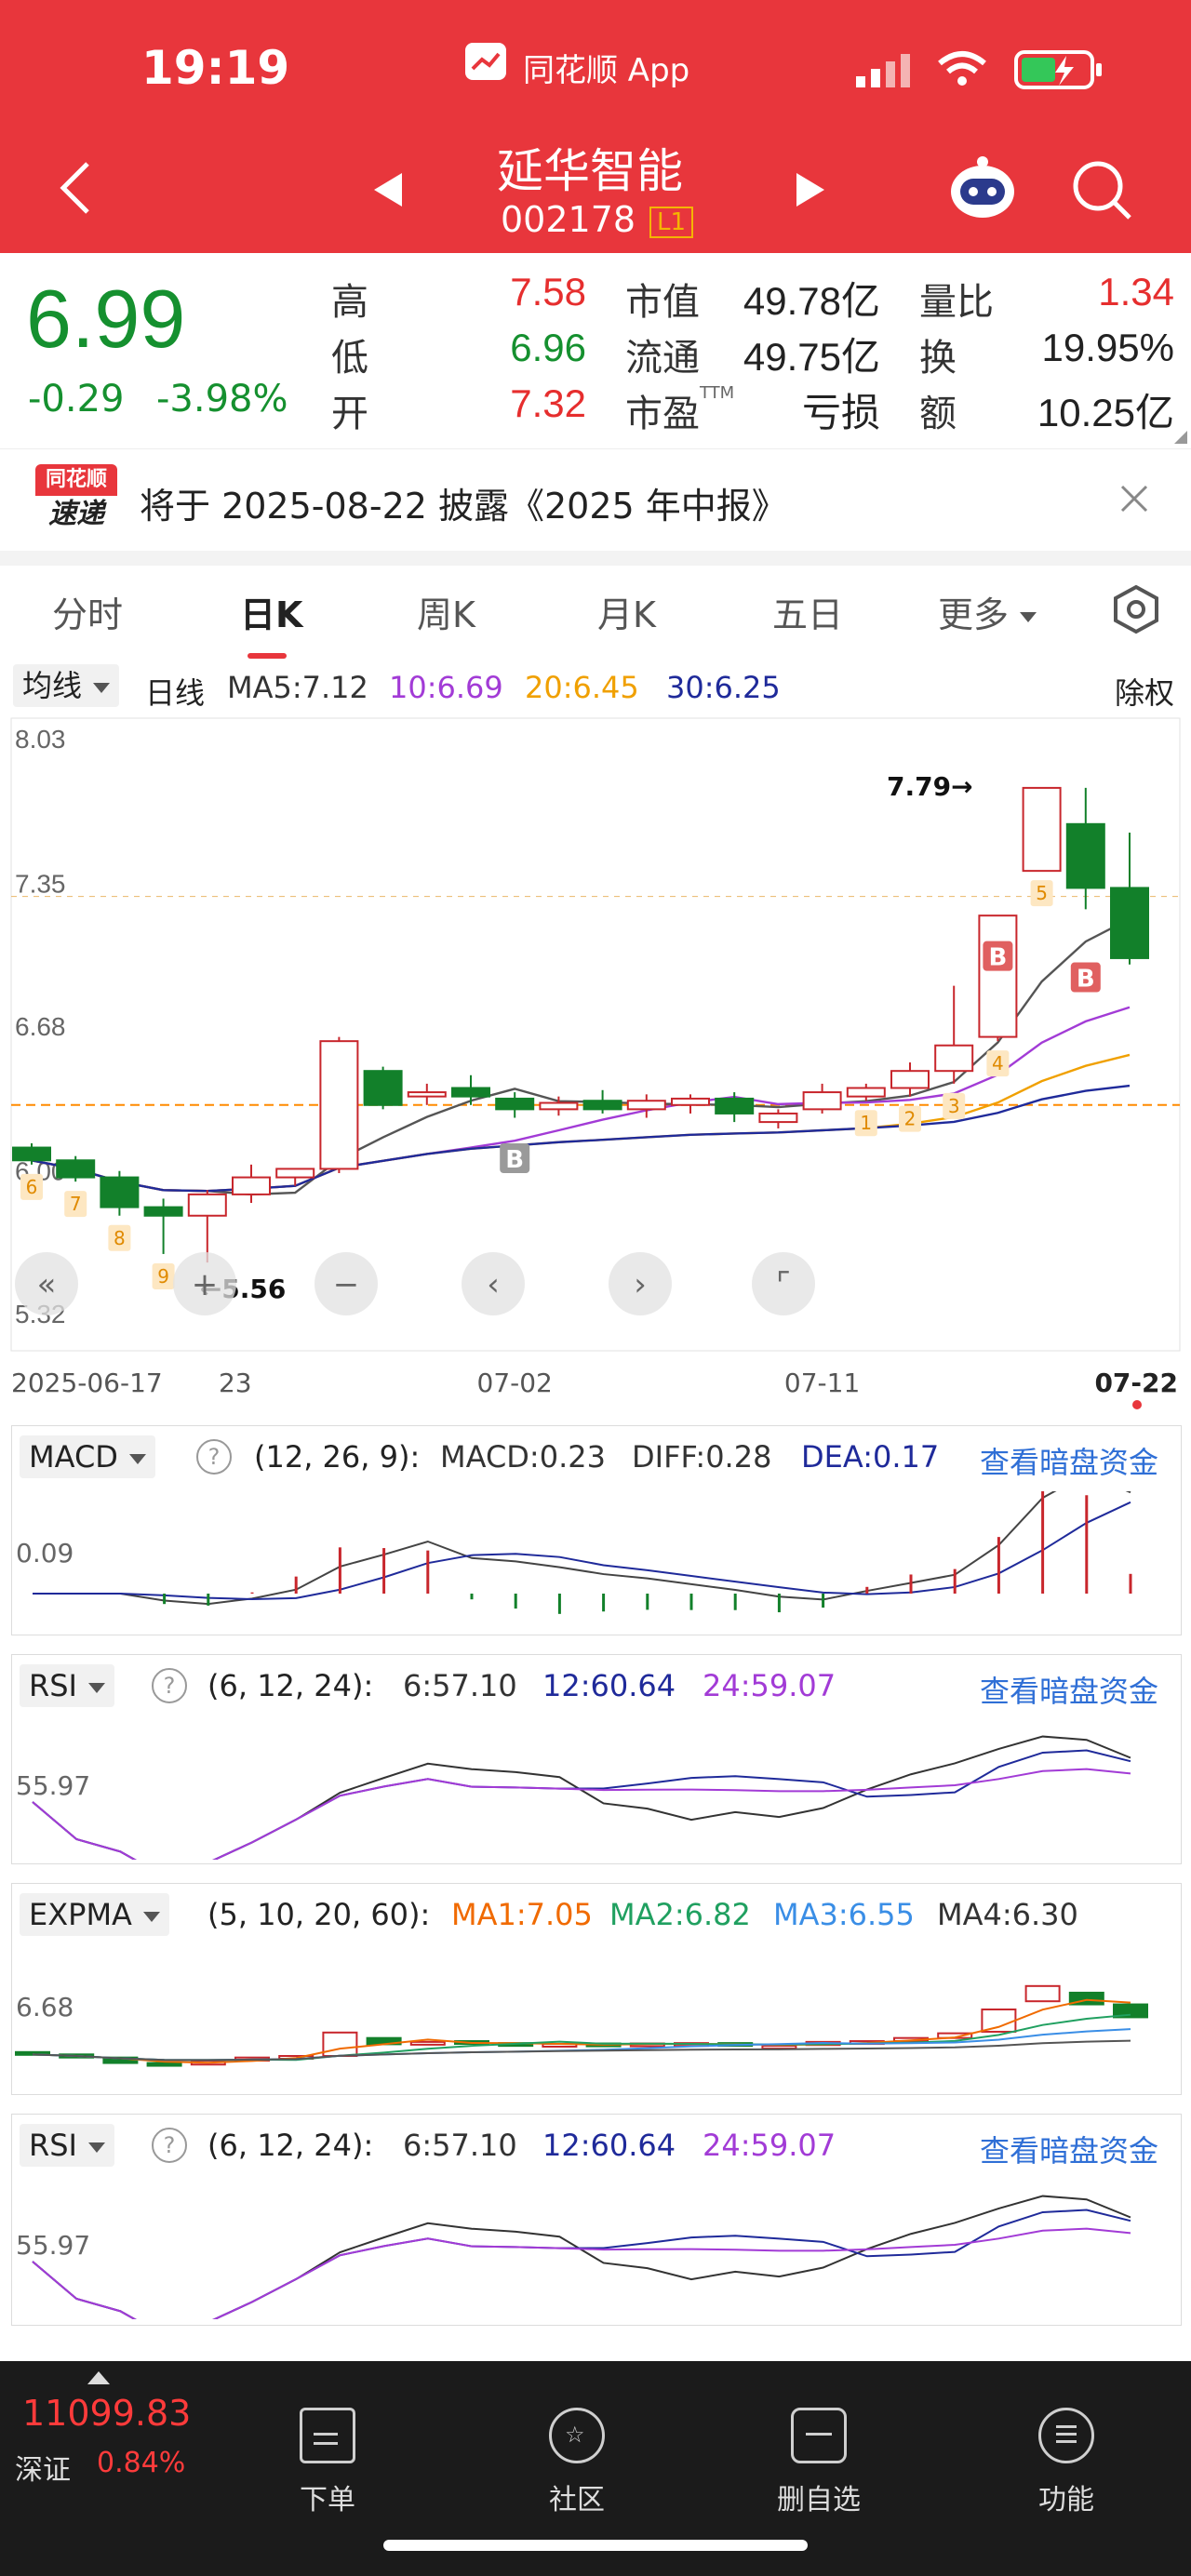 This screenshot has height=2576, width=1191. What do you see at coordinates (1069, 2149) in the screenshot?
I see `rsi-dark-pool-link-2: 查看暗盘资金` at bounding box center [1069, 2149].